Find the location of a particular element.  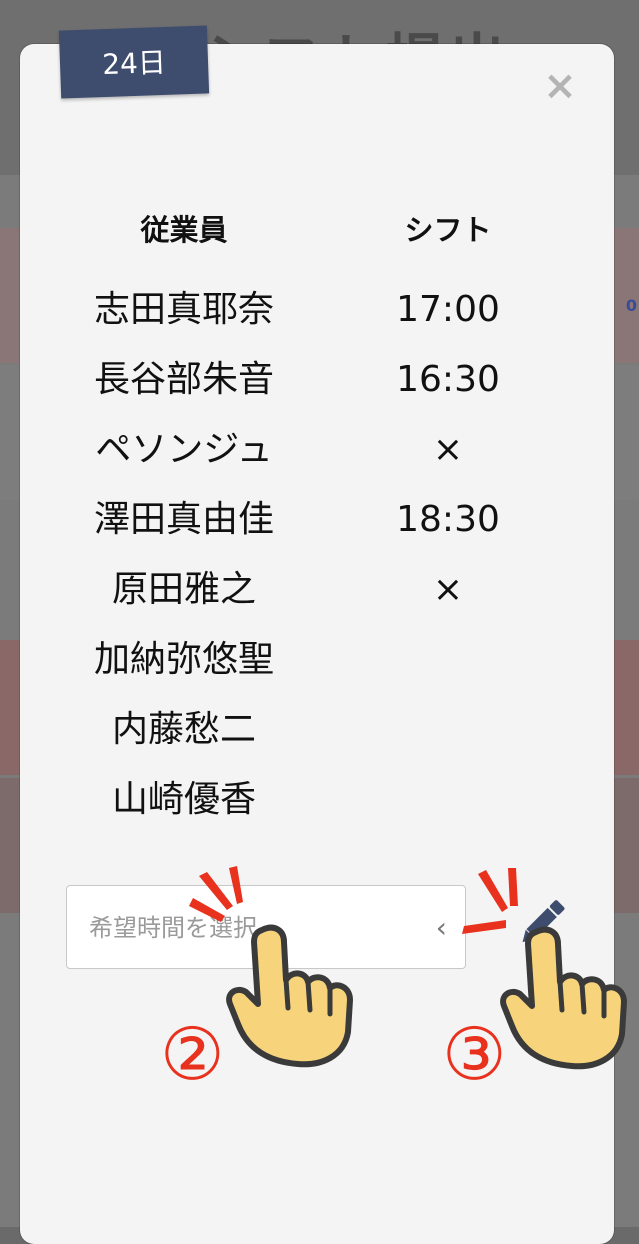

table-row: 長谷部朱音 16:30 is located at coordinates (319, 380).